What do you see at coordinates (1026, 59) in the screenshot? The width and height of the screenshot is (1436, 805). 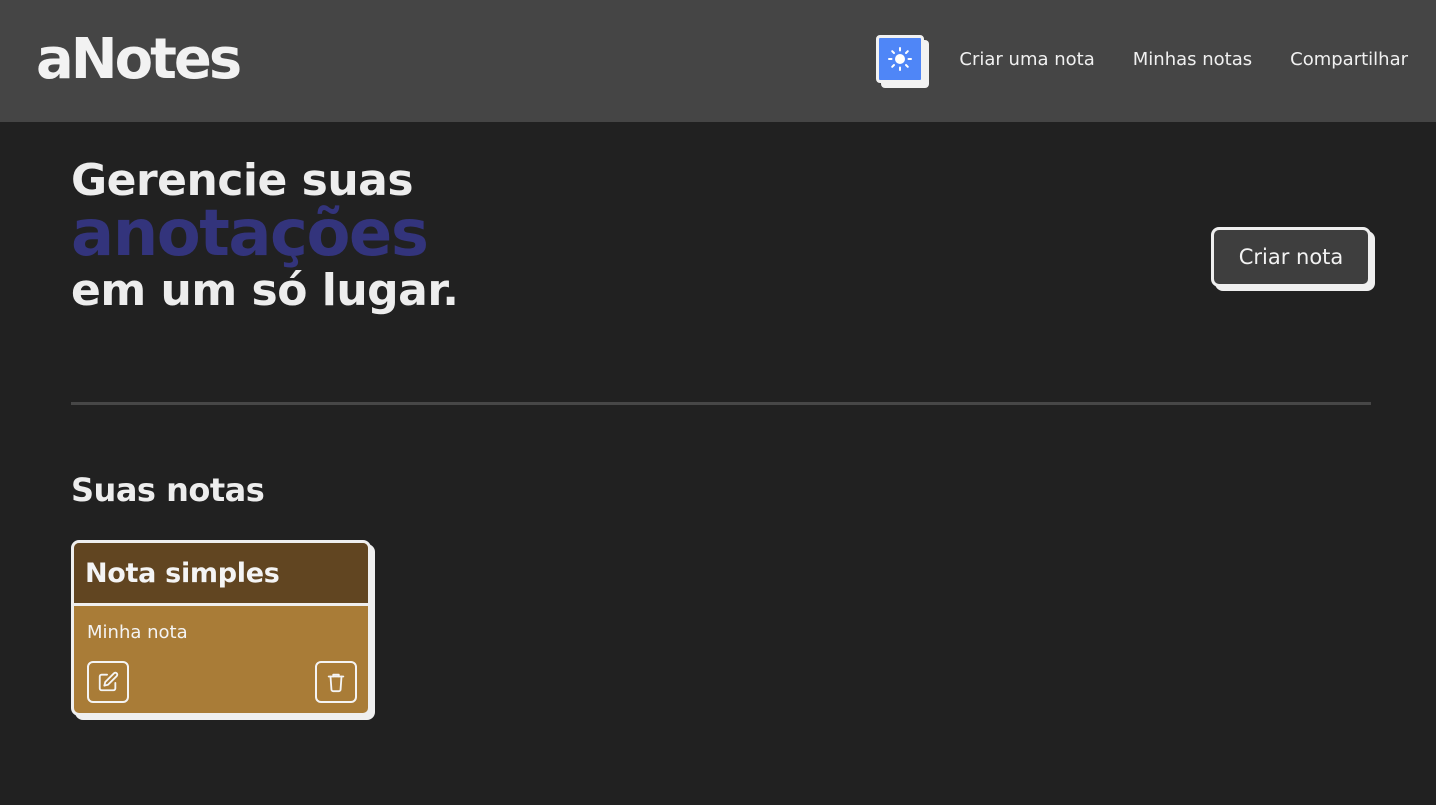 I see `nav-link-criar-nota: Criar uma nota` at bounding box center [1026, 59].